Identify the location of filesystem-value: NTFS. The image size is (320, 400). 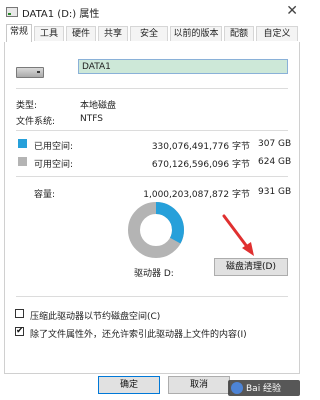
(91, 119).